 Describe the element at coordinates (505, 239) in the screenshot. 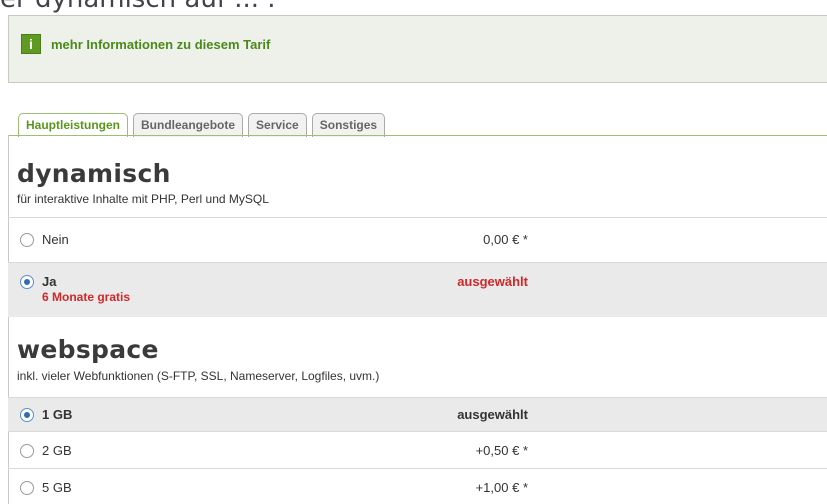

I see `option-price: 0,00 € *` at that location.